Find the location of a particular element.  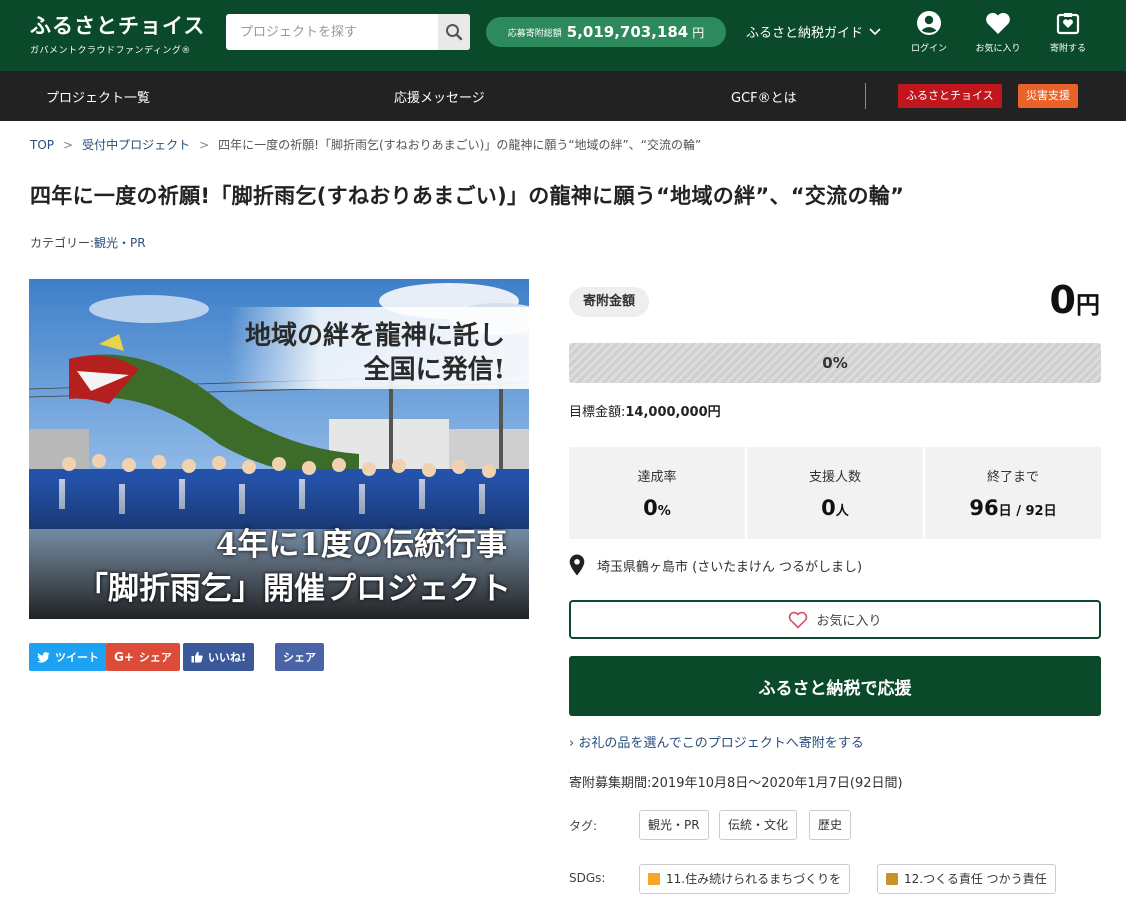

favorites-button: お気に入り is located at coordinates (998, 32).